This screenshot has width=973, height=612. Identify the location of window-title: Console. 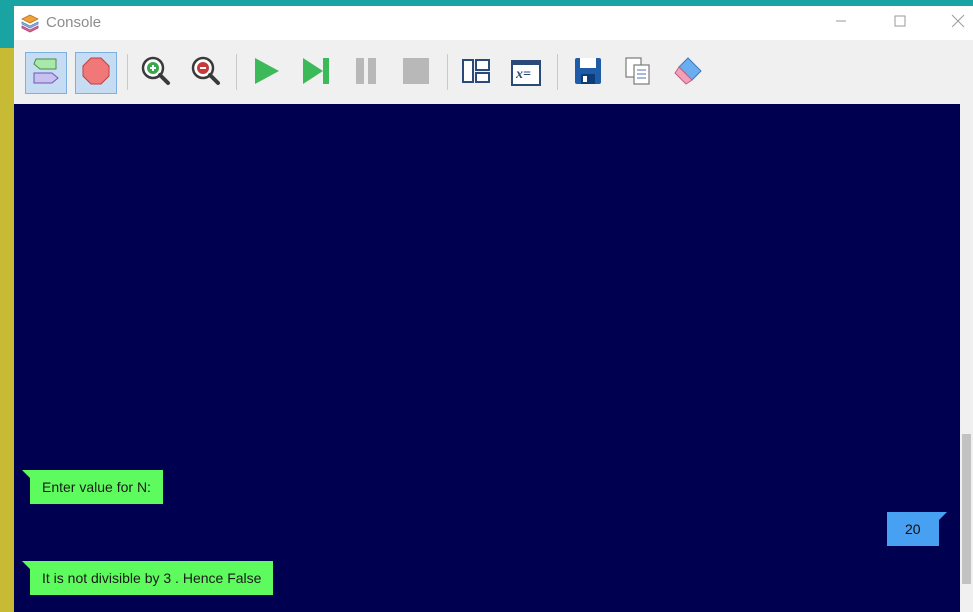
(74, 22).